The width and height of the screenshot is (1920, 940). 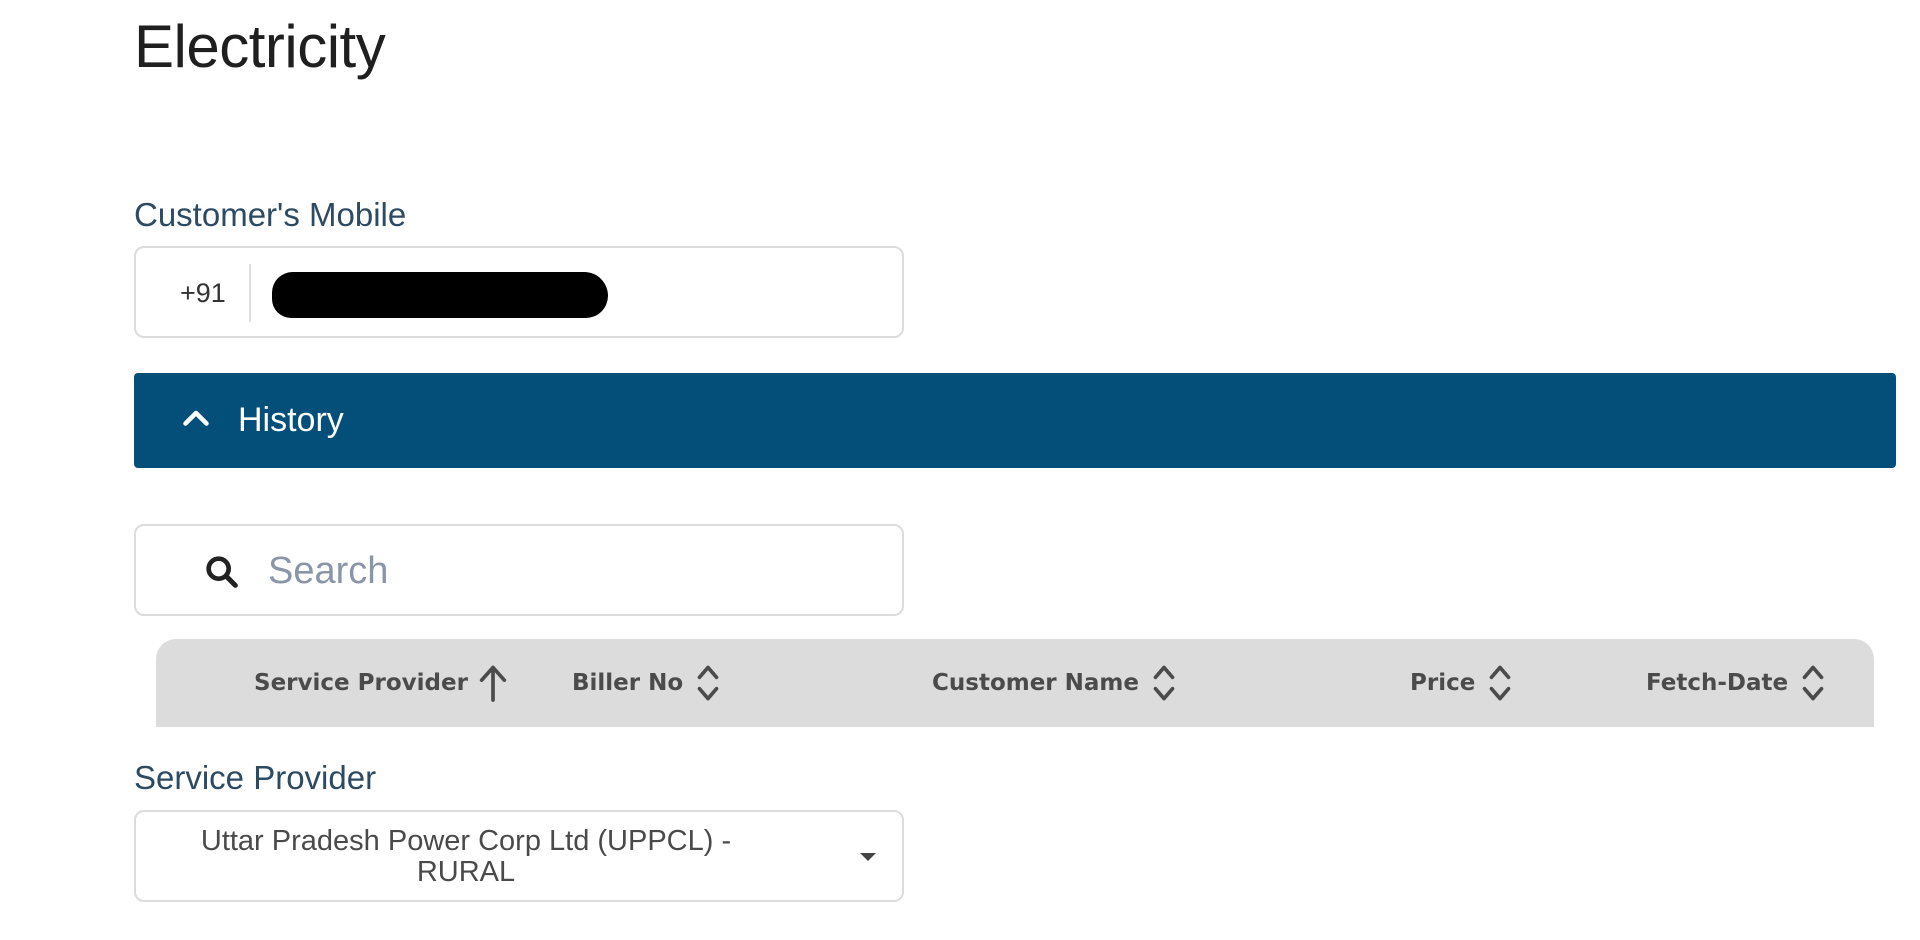 I want to click on history-accordion-header: History, so click(x=1015, y=420).